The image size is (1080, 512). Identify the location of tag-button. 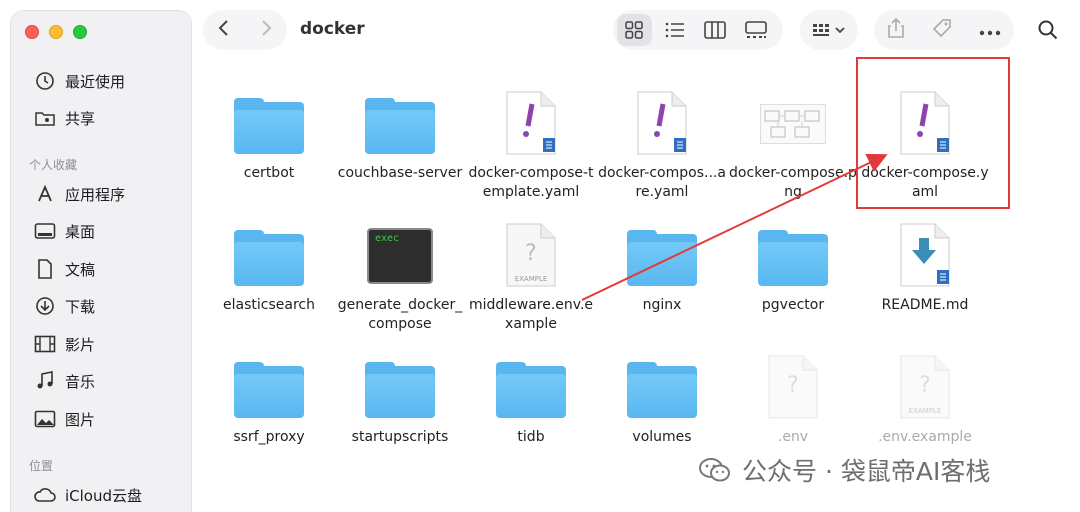
(942, 30).